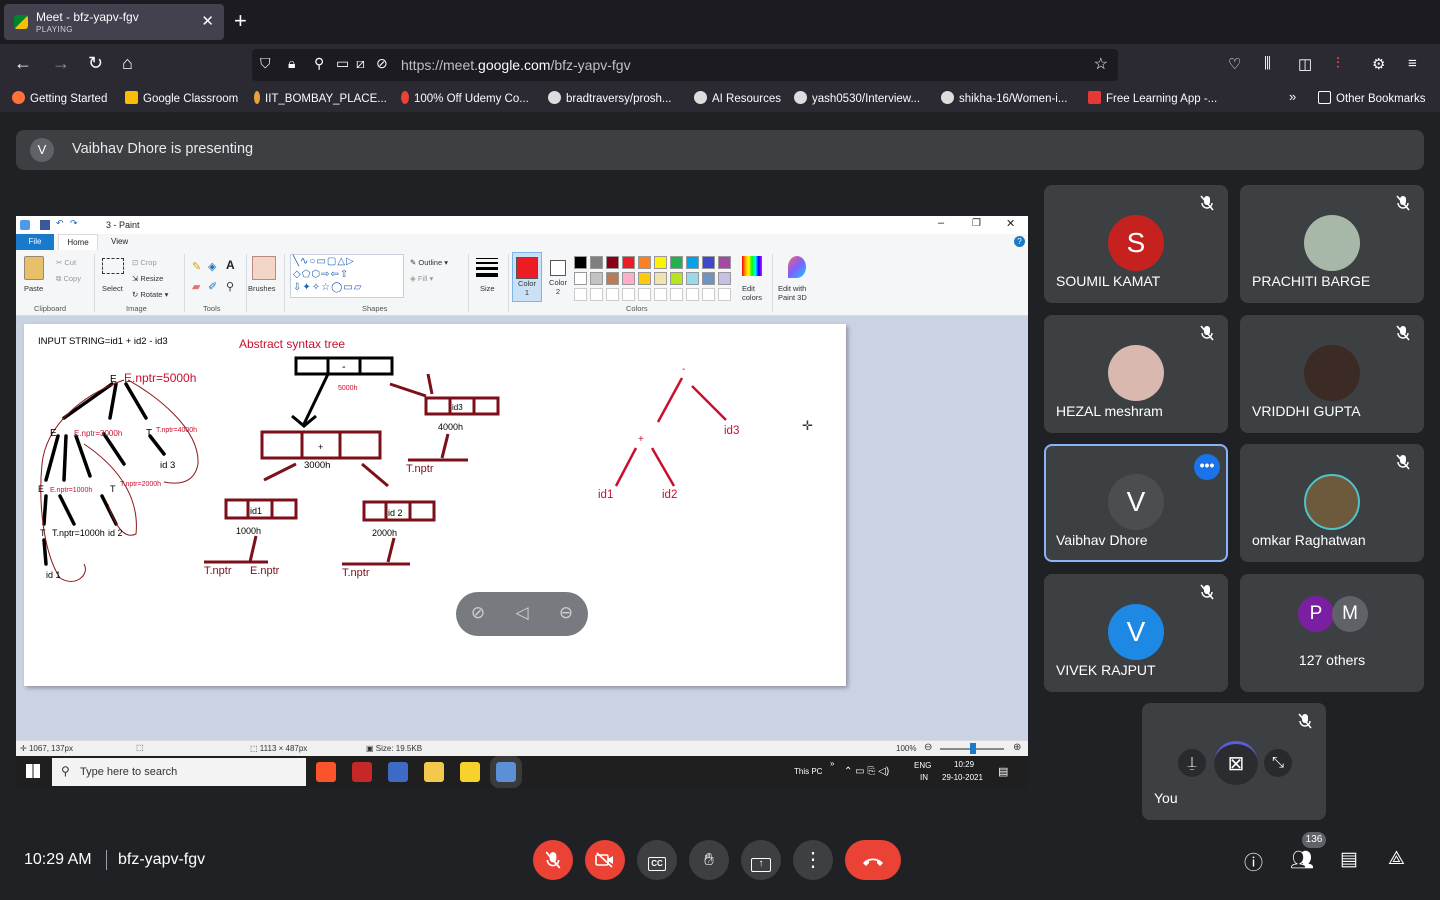 The height and width of the screenshot is (900, 1440). I want to click on id1-right-text: id1, so click(605, 495).